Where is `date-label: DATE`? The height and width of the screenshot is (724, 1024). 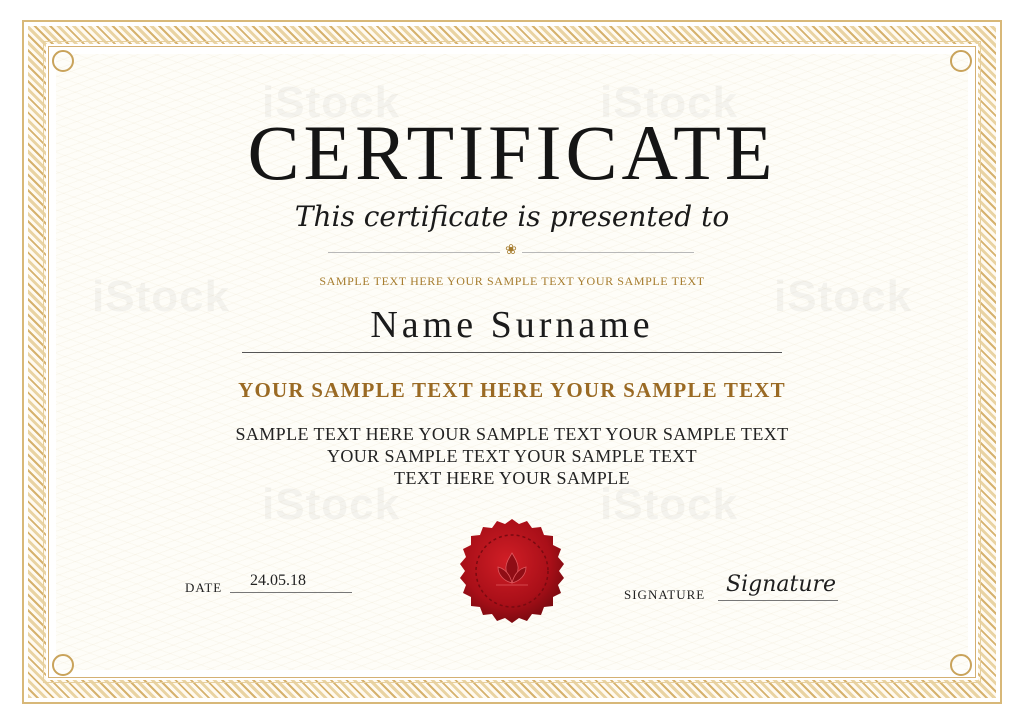
date-label: DATE is located at coordinates (204, 587).